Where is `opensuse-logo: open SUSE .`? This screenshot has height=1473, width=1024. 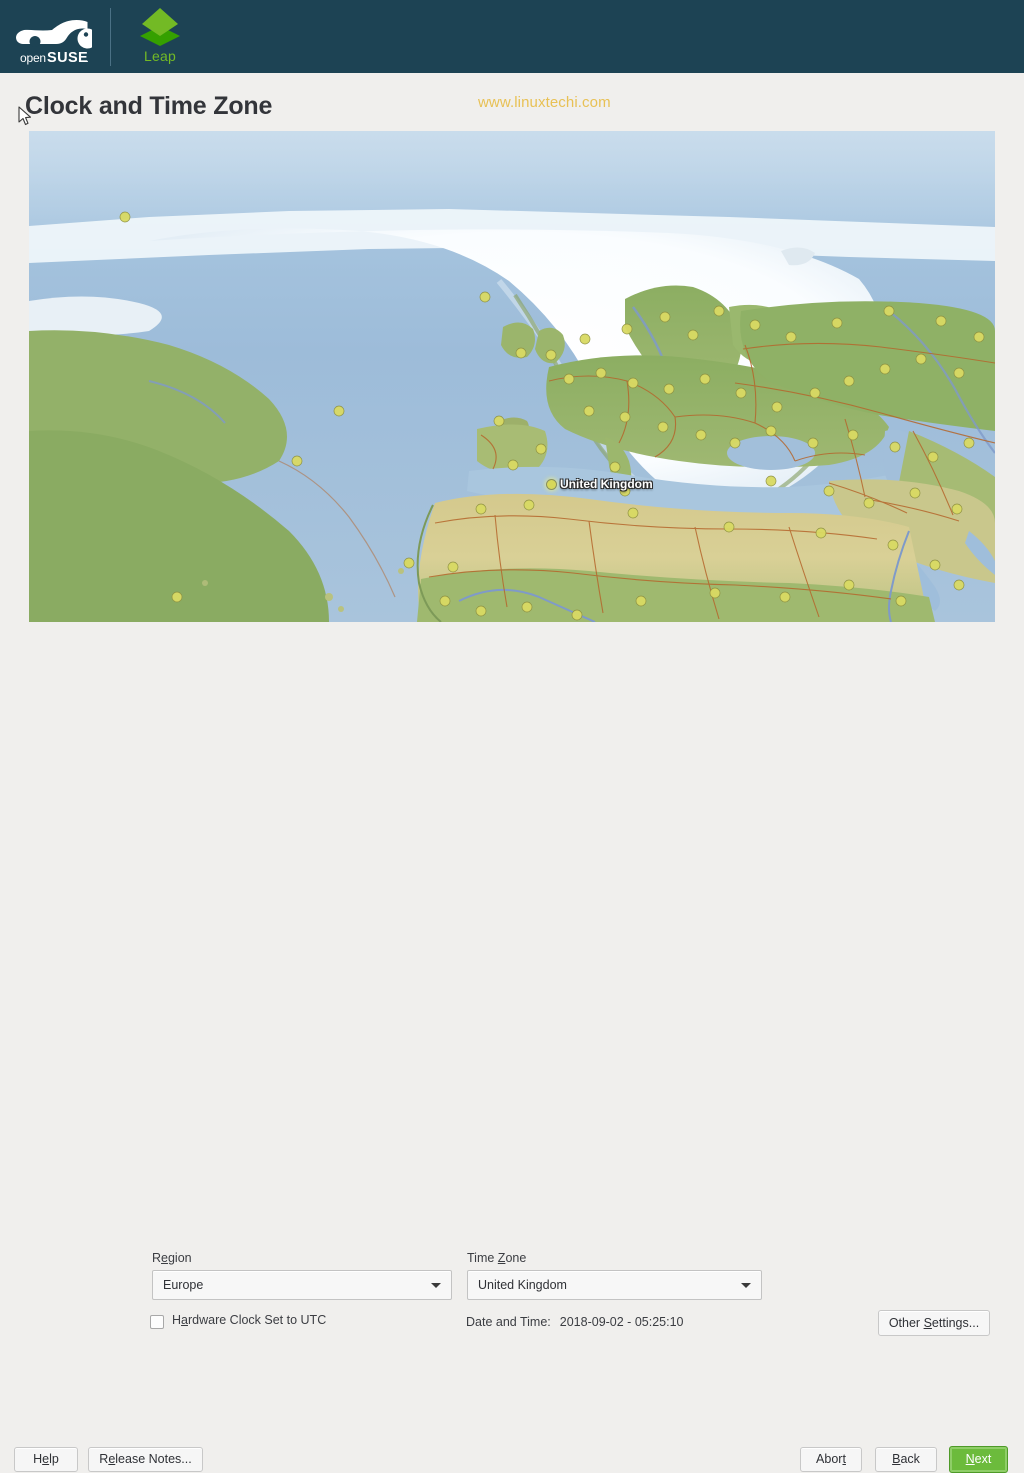
opensuse-logo: open SUSE . is located at coordinates (53, 37).